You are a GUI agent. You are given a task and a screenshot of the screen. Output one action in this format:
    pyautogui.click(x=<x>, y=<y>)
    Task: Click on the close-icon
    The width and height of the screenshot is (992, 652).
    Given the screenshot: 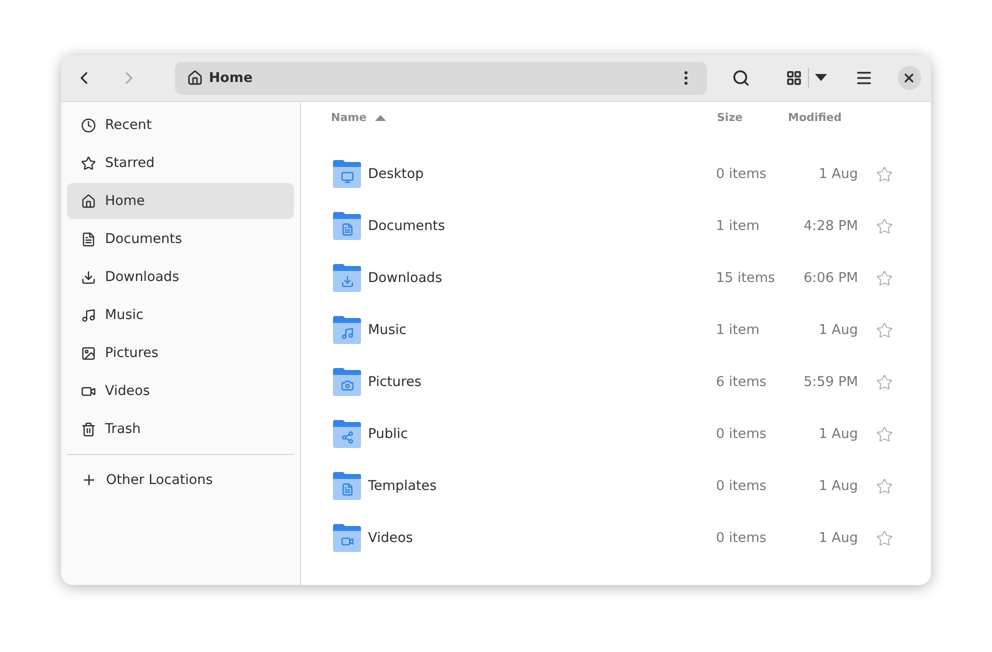 What is the action you would take?
    pyautogui.click(x=909, y=78)
    